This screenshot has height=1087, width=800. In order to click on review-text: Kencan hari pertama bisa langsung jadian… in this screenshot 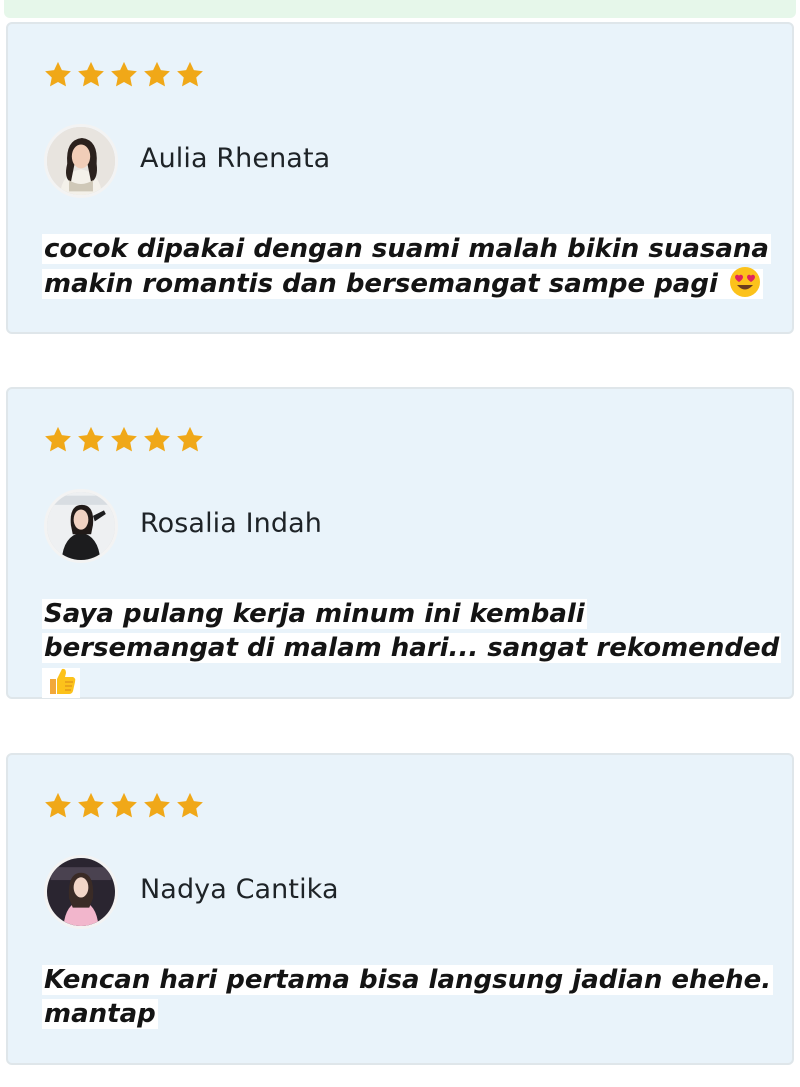, I will do `click(412, 997)`.